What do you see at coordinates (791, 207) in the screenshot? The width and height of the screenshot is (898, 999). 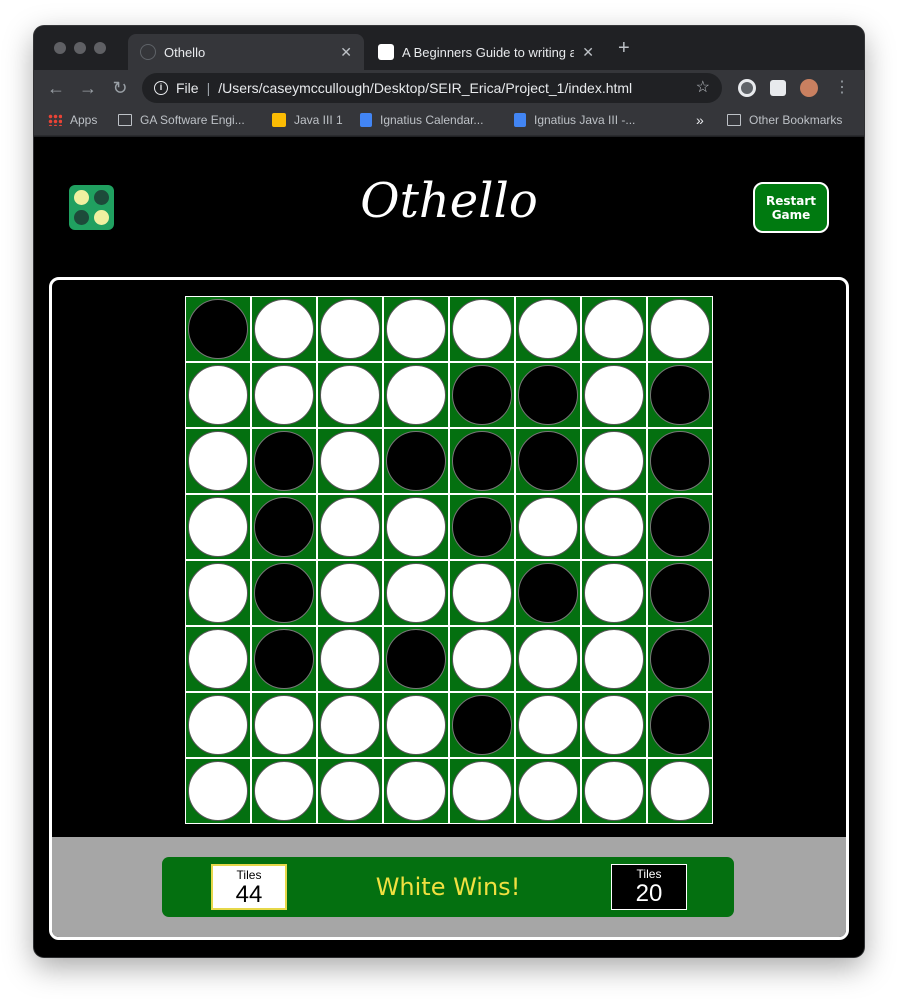 I see `restart-game-button: Restart Game` at bounding box center [791, 207].